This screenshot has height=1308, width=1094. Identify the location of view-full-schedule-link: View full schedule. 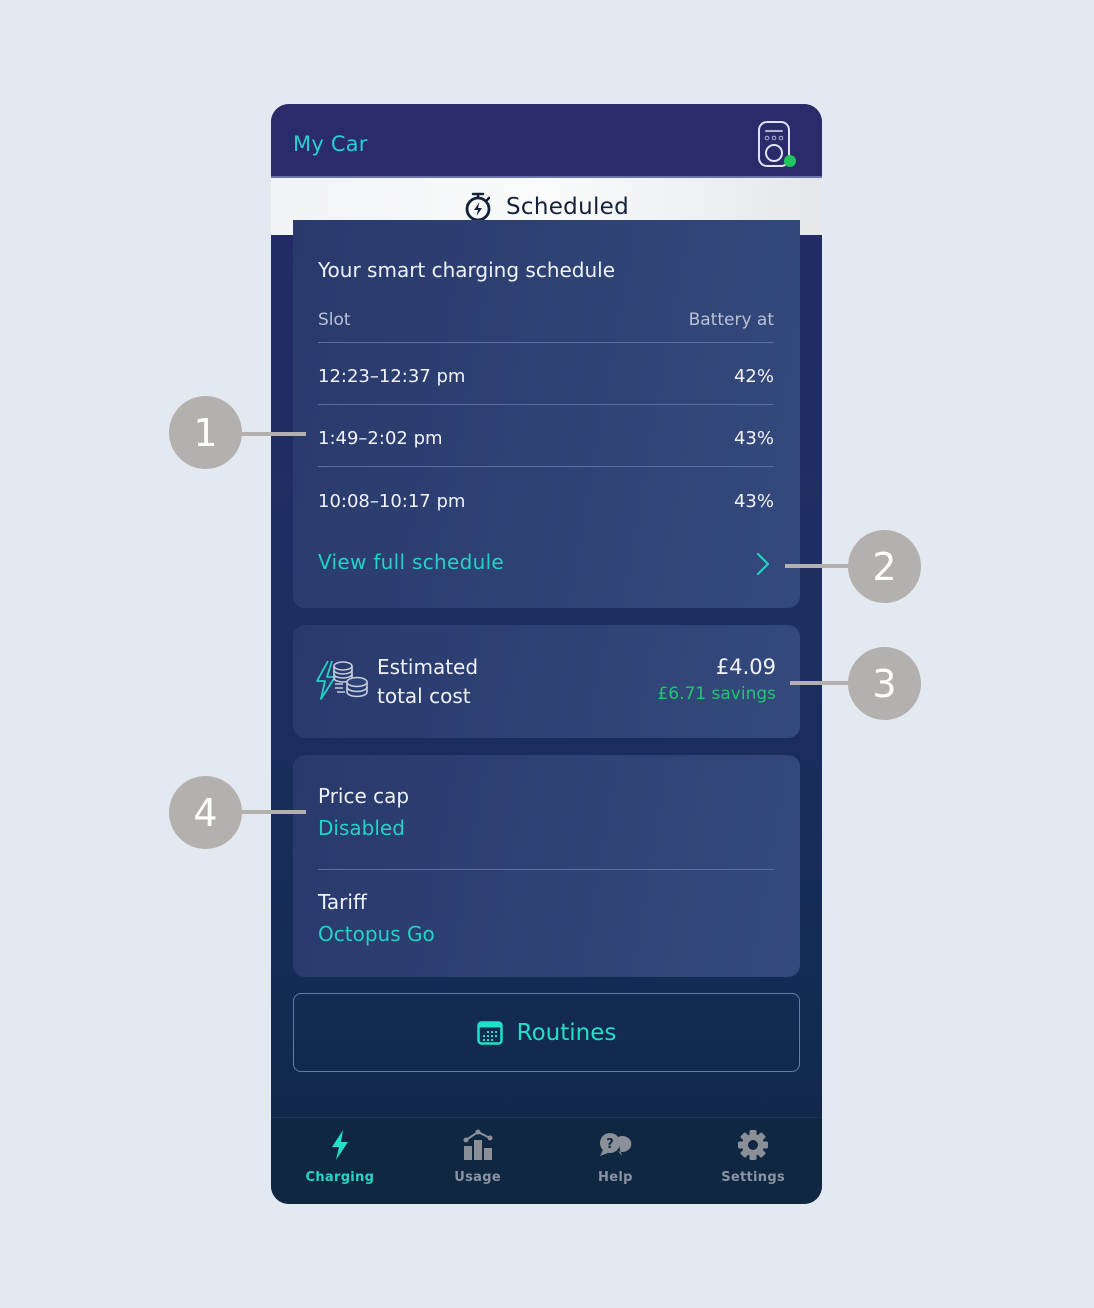
(411, 562).